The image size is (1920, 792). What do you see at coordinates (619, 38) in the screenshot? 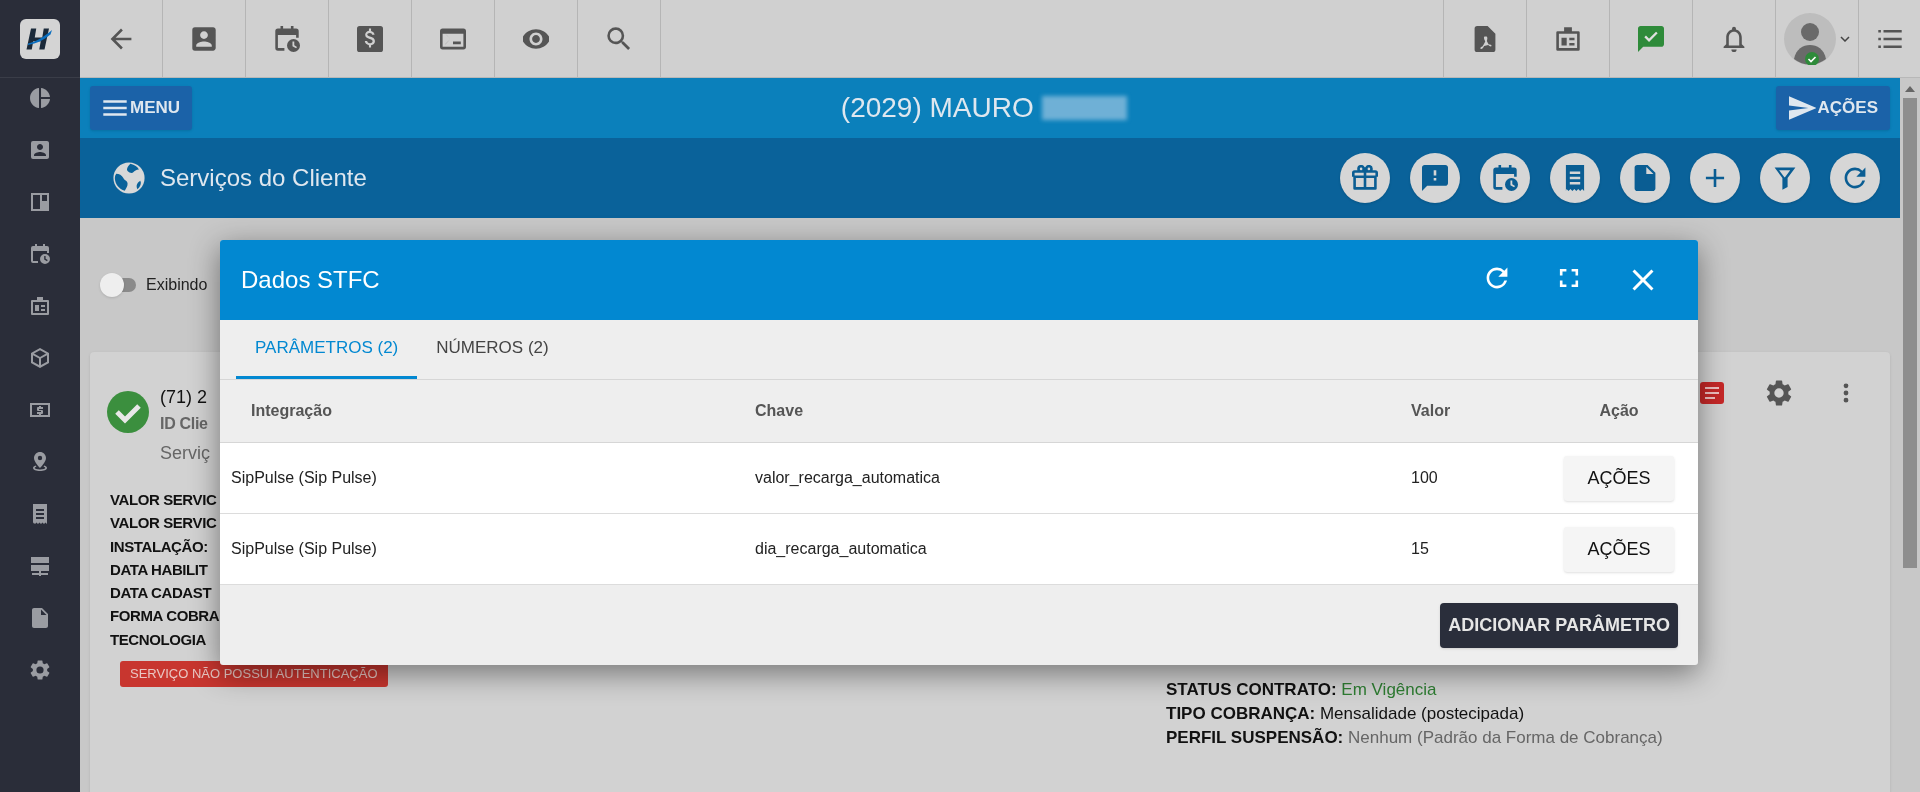
I see `search-icon` at bounding box center [619, 38].